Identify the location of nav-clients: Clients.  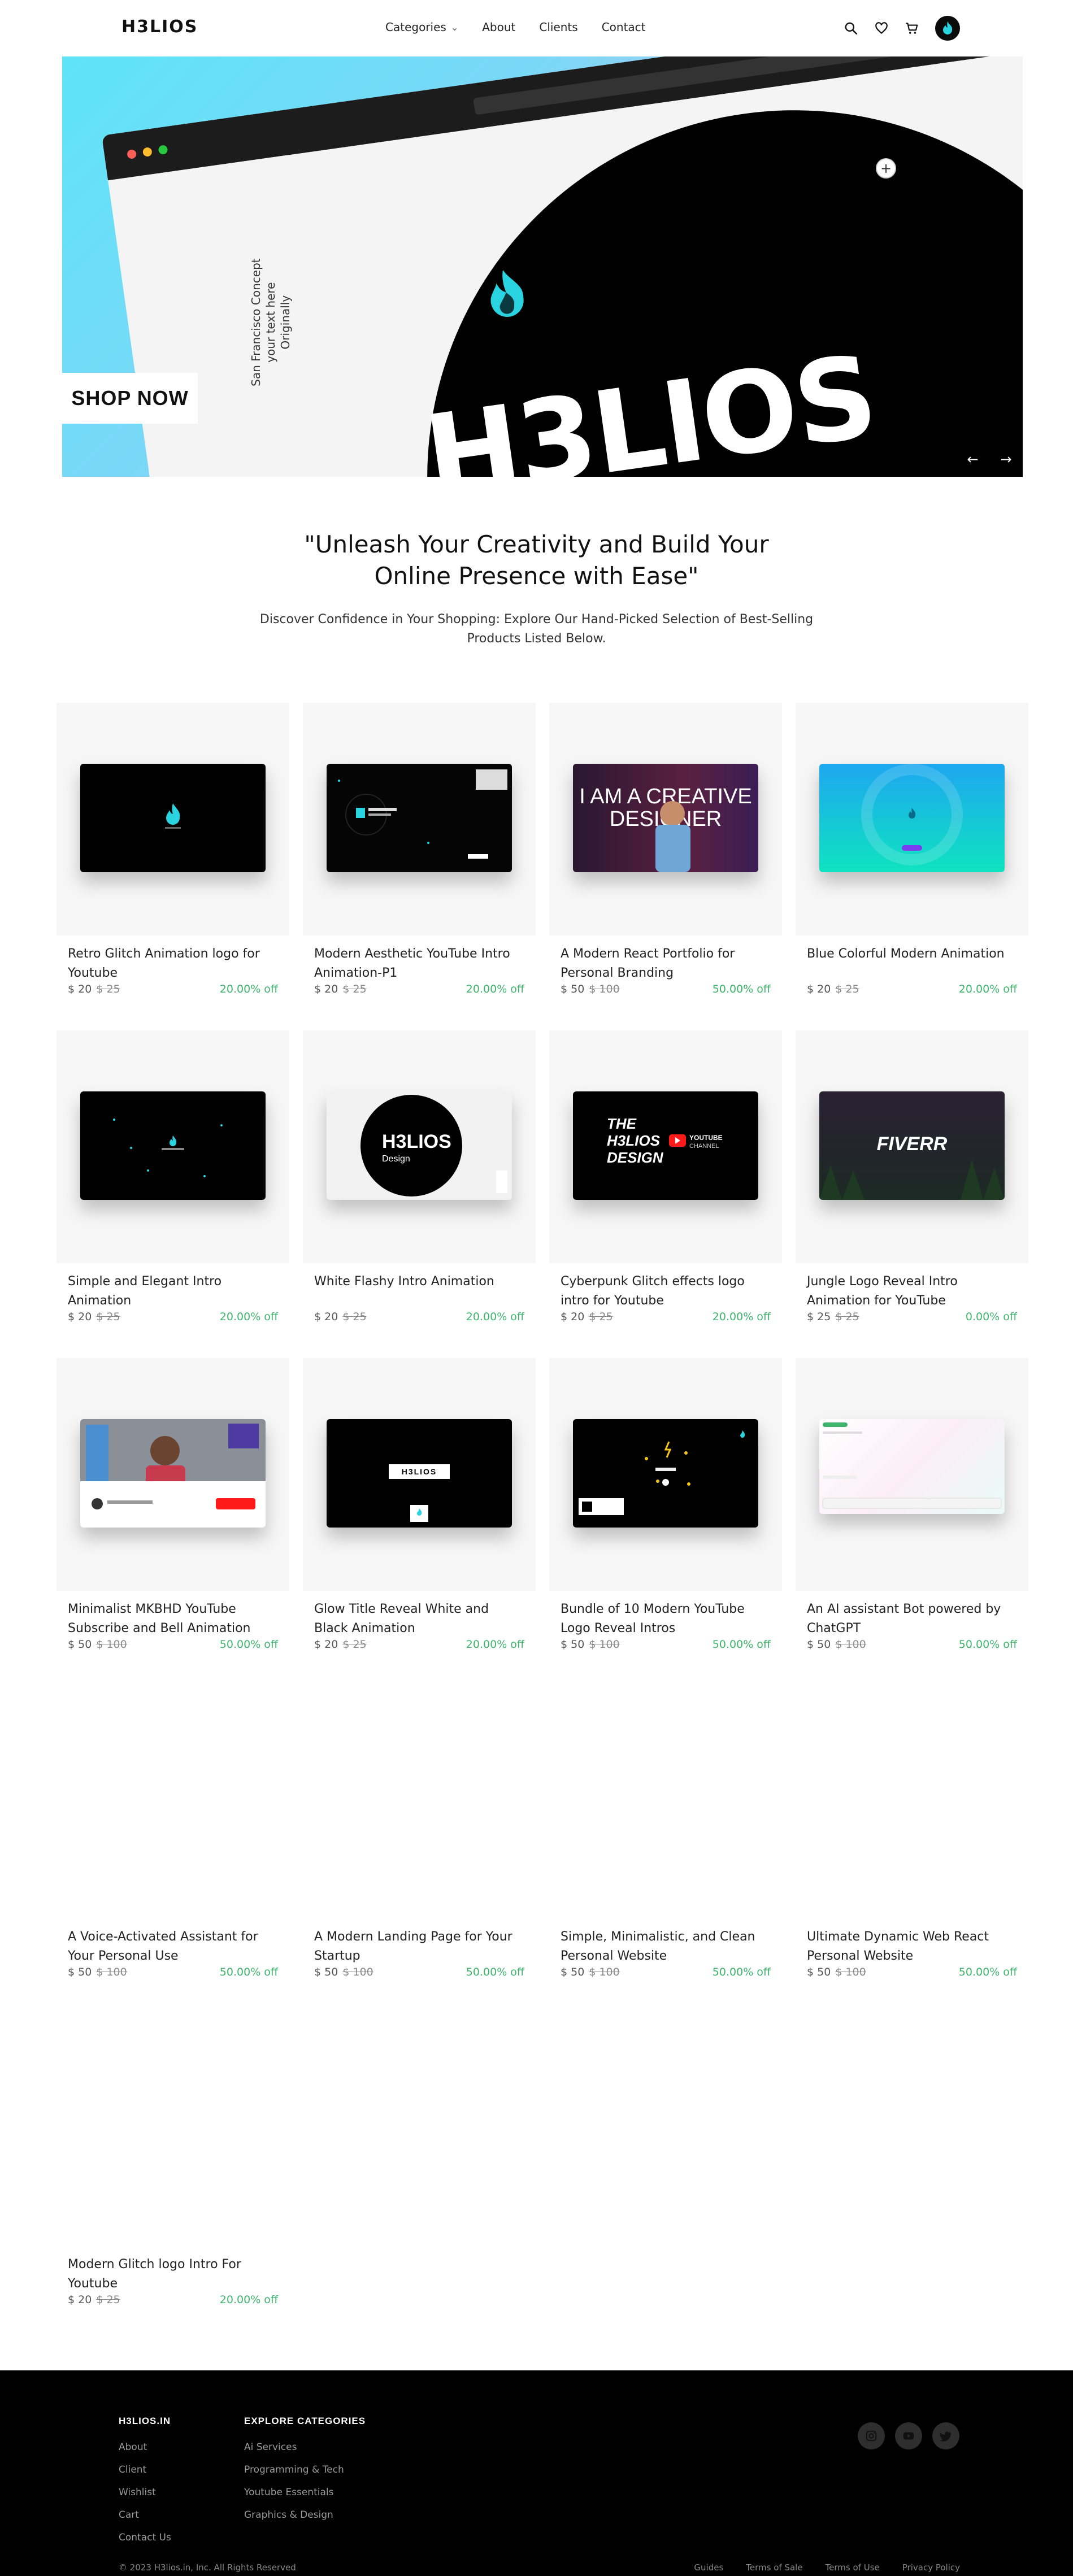
(558, 27).